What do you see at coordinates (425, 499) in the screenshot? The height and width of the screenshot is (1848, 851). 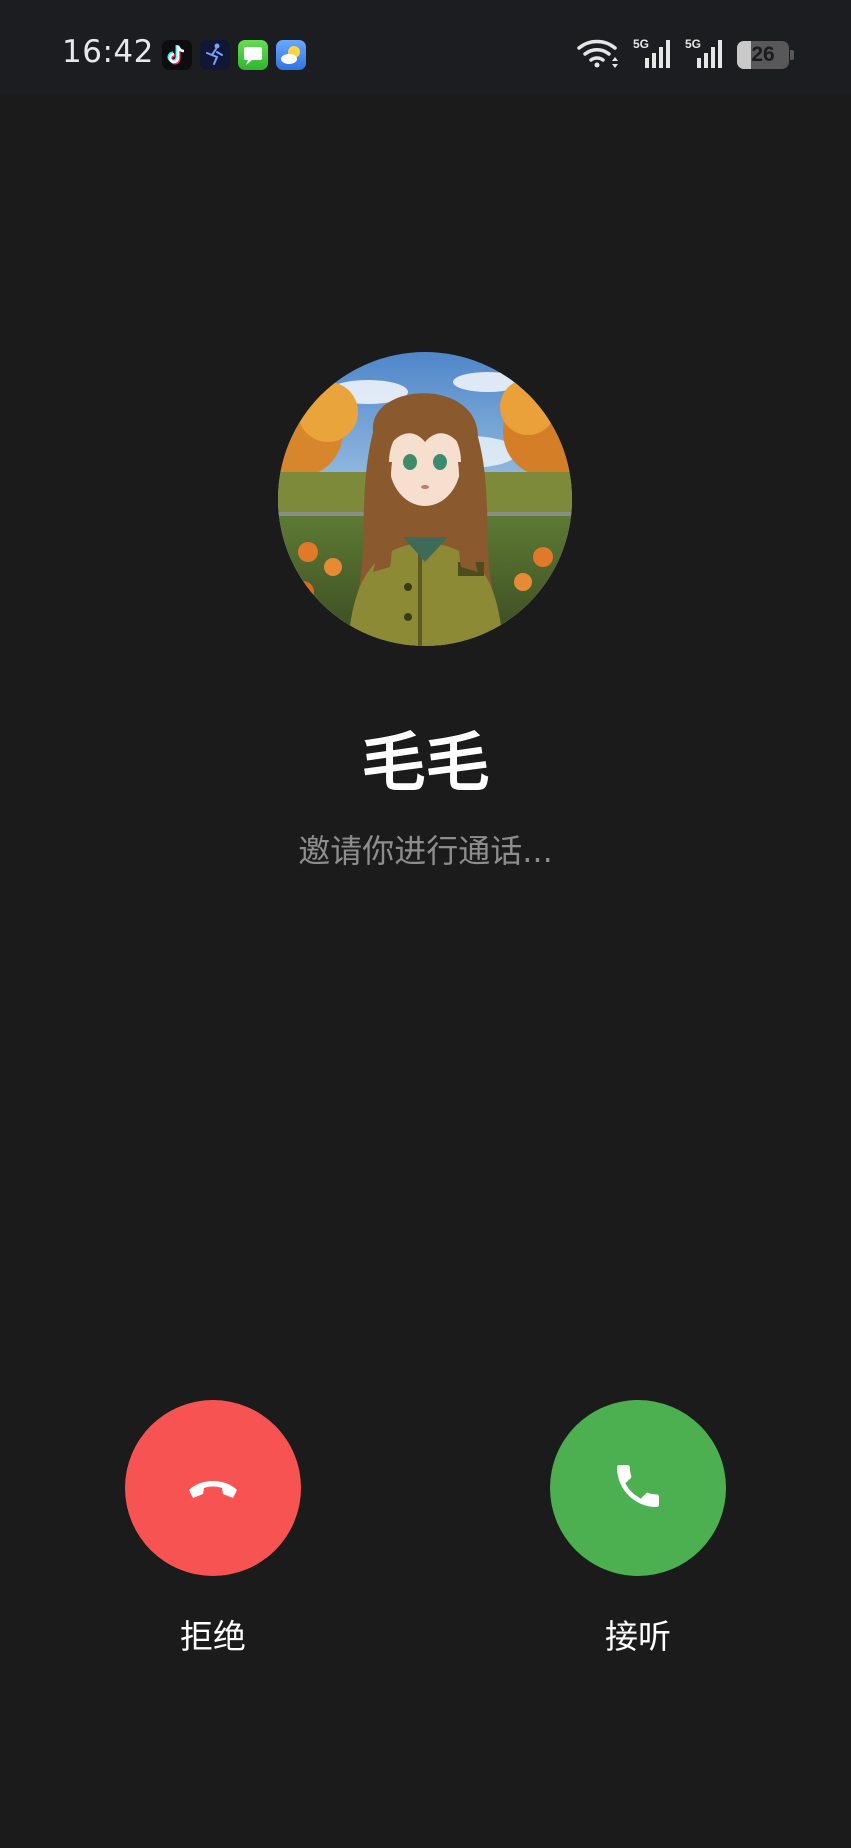 I see `caller-avatar` at bounding box center [425, 499].